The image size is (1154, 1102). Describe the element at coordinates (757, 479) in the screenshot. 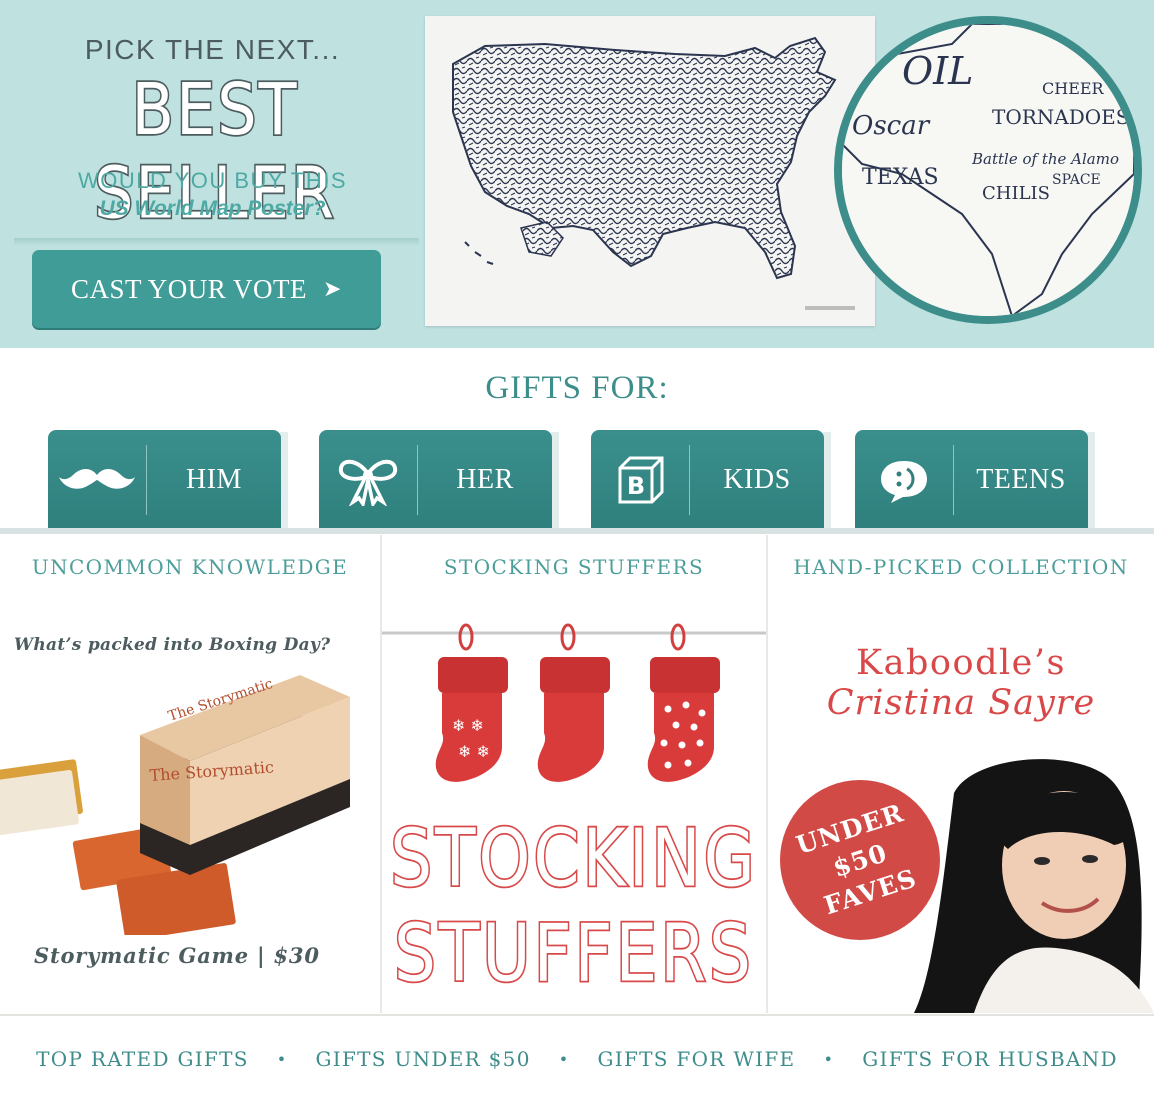

I see `tab-kids-label: KIDS` at that location.